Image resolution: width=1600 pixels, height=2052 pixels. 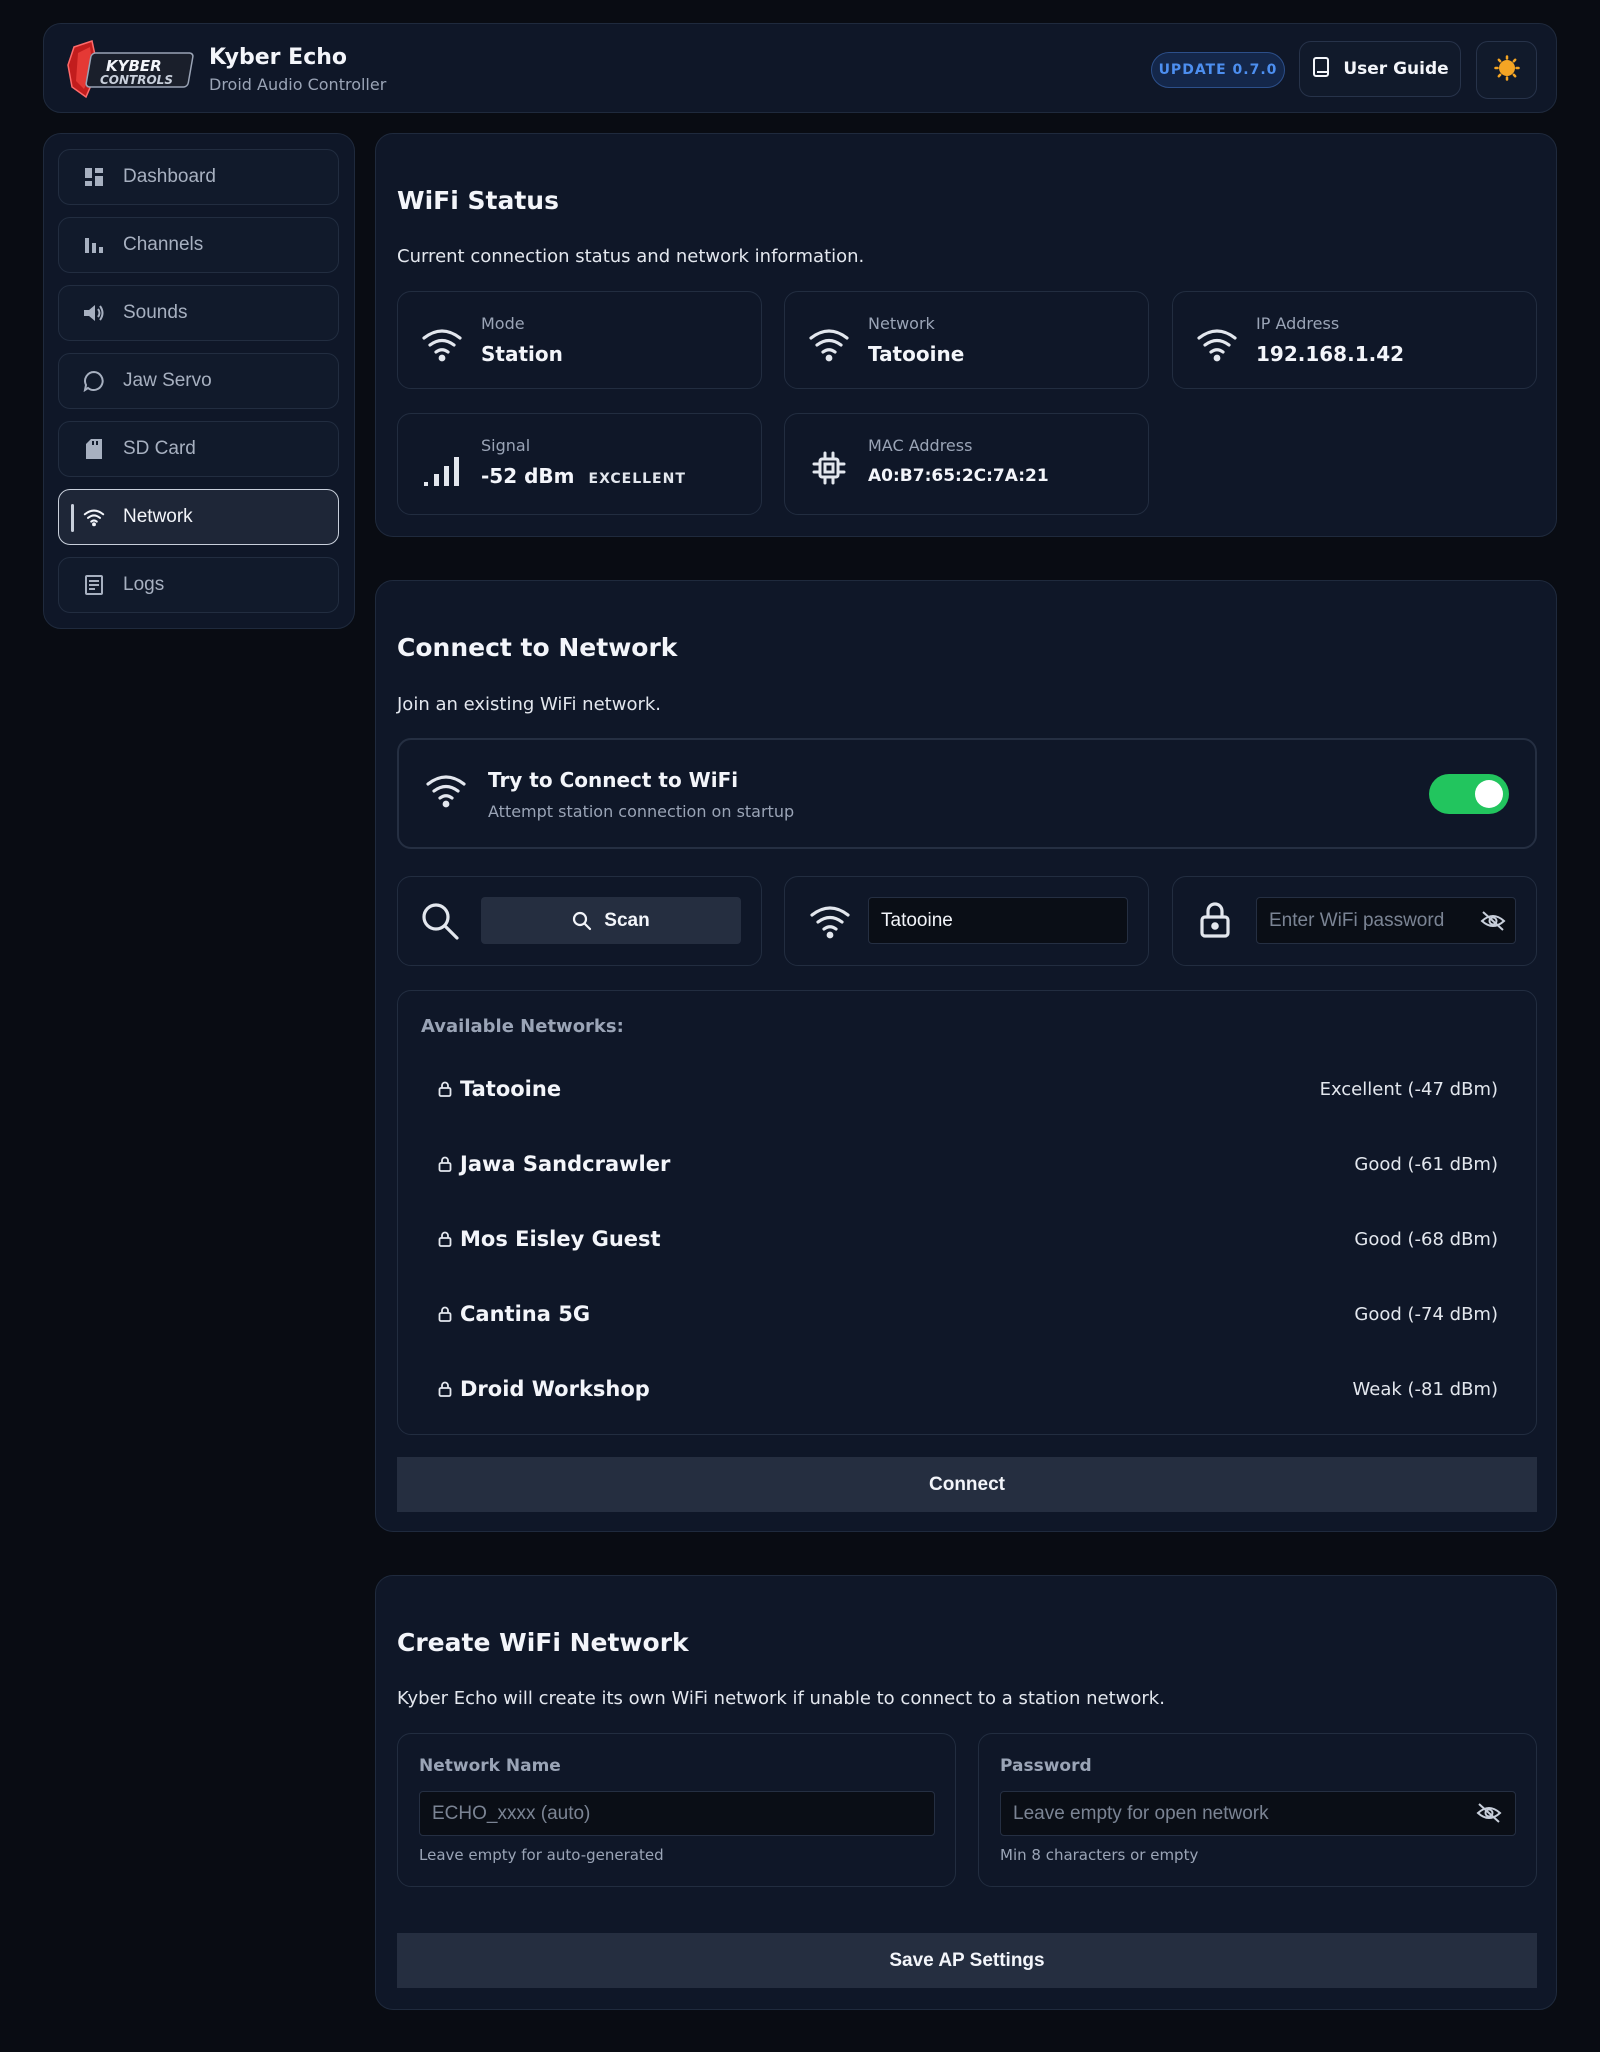 I want to click on mac-card: MAC Address A0:B7:65:2C:7A:21, so click(x=966, y=464).